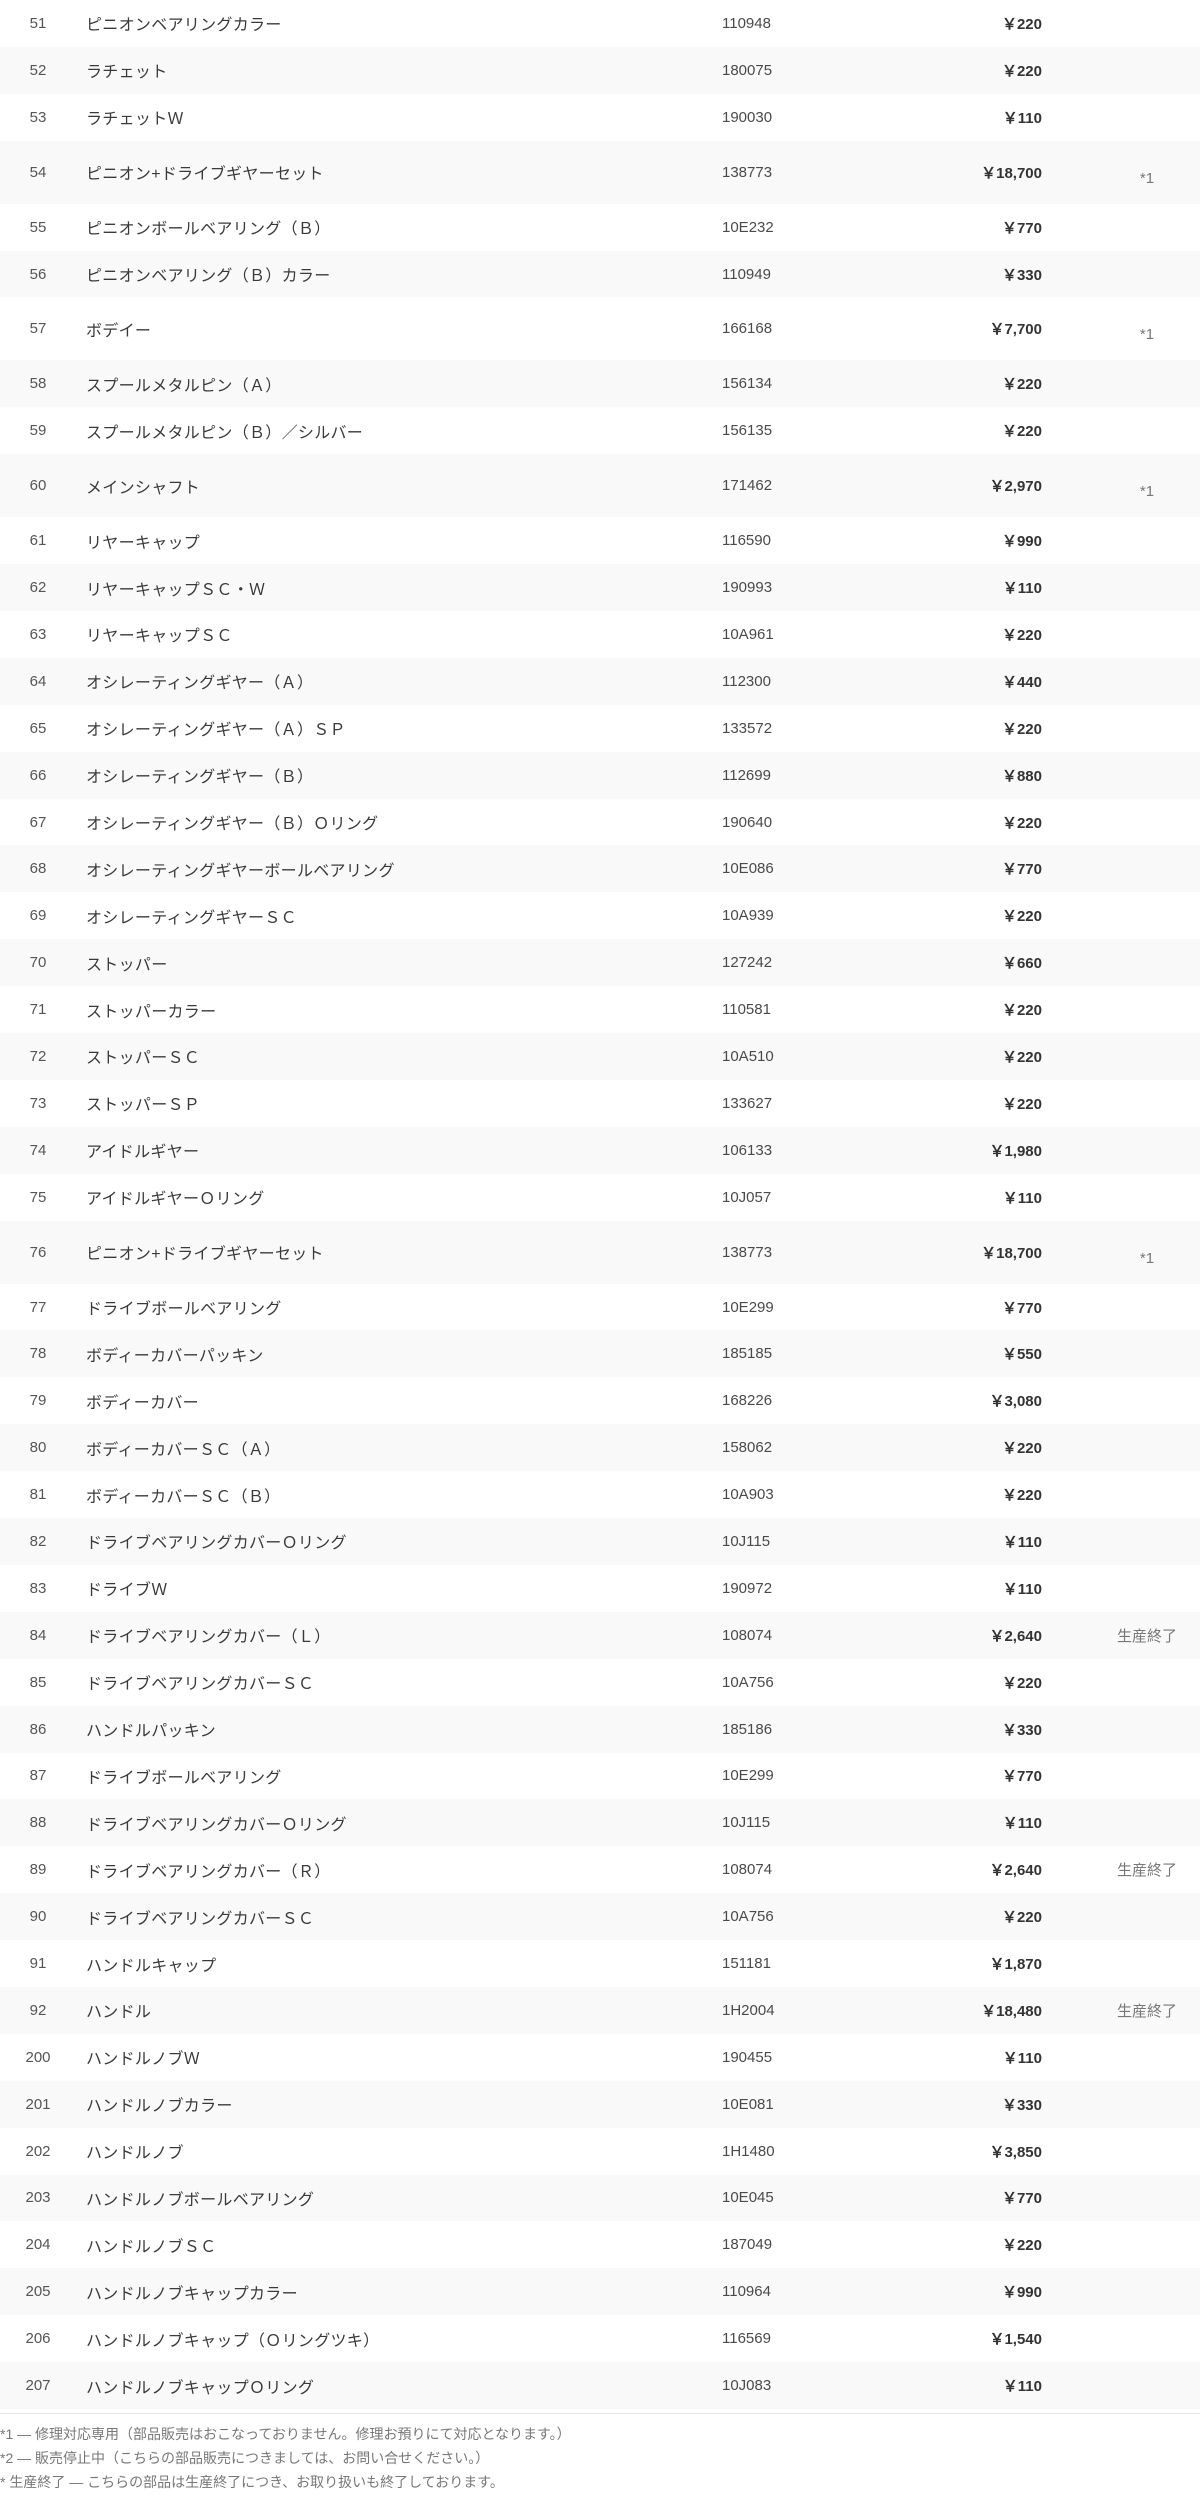 The height and width of the screenshot is (2494, 1200). Describe the element at coordinates (600, 1252) in the screenshot. I see `table-row: 76 ピニオン+ドライブギヤーセット 138773 ￥18,700 *1` at that location.